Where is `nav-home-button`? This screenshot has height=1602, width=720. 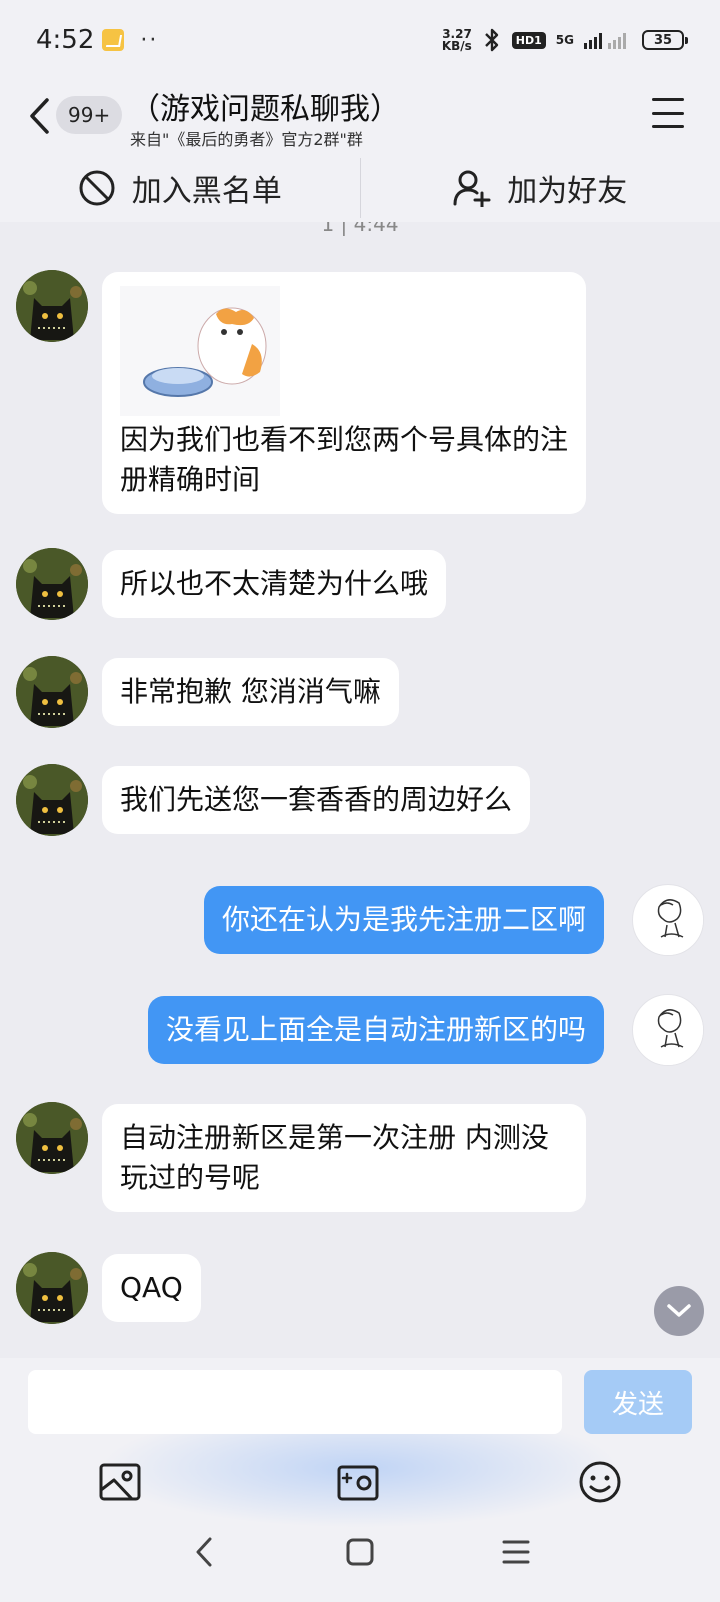 nav-home-button is located at coordinates (360, 1552).